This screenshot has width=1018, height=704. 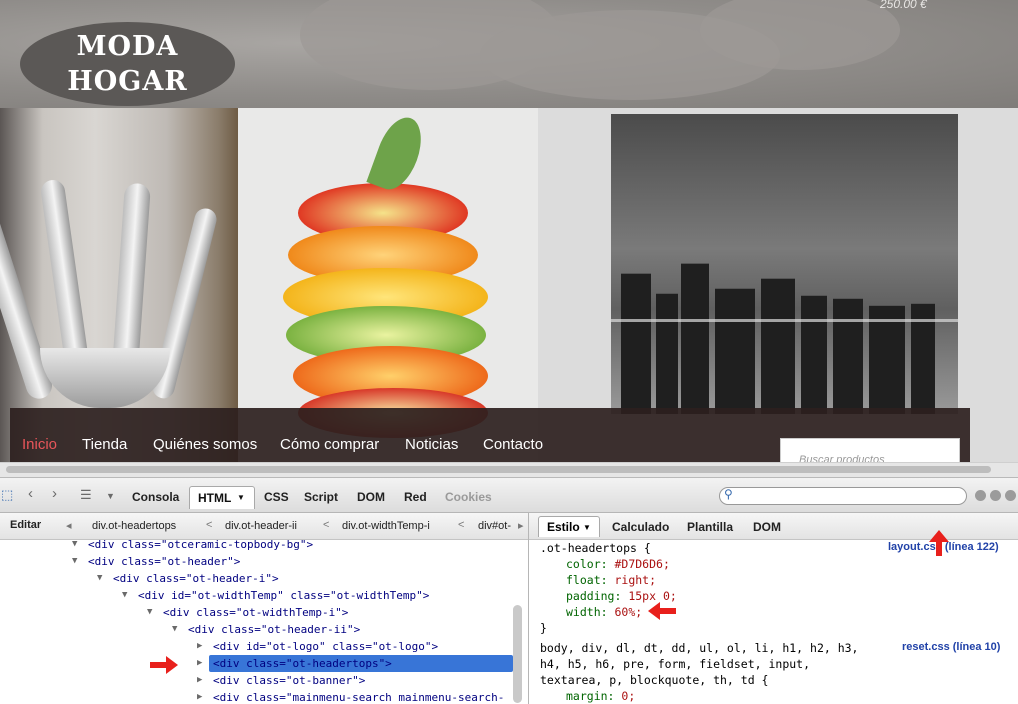 I want to click on tab-estilo-label: Estilo, so click(x=563, y=527).